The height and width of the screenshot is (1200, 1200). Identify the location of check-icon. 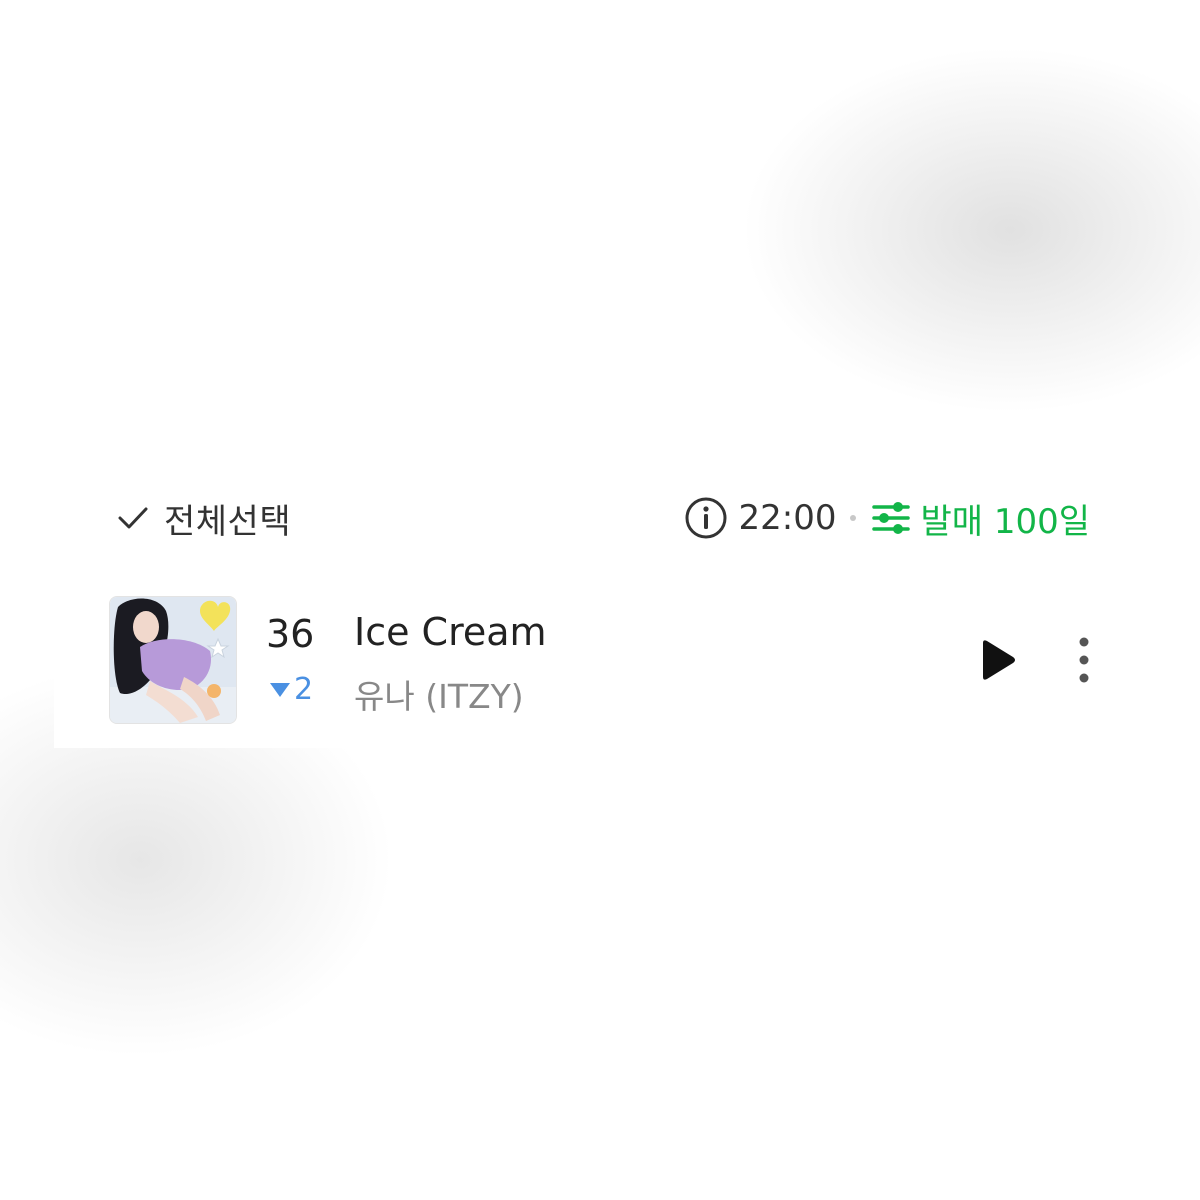
(133, 518).